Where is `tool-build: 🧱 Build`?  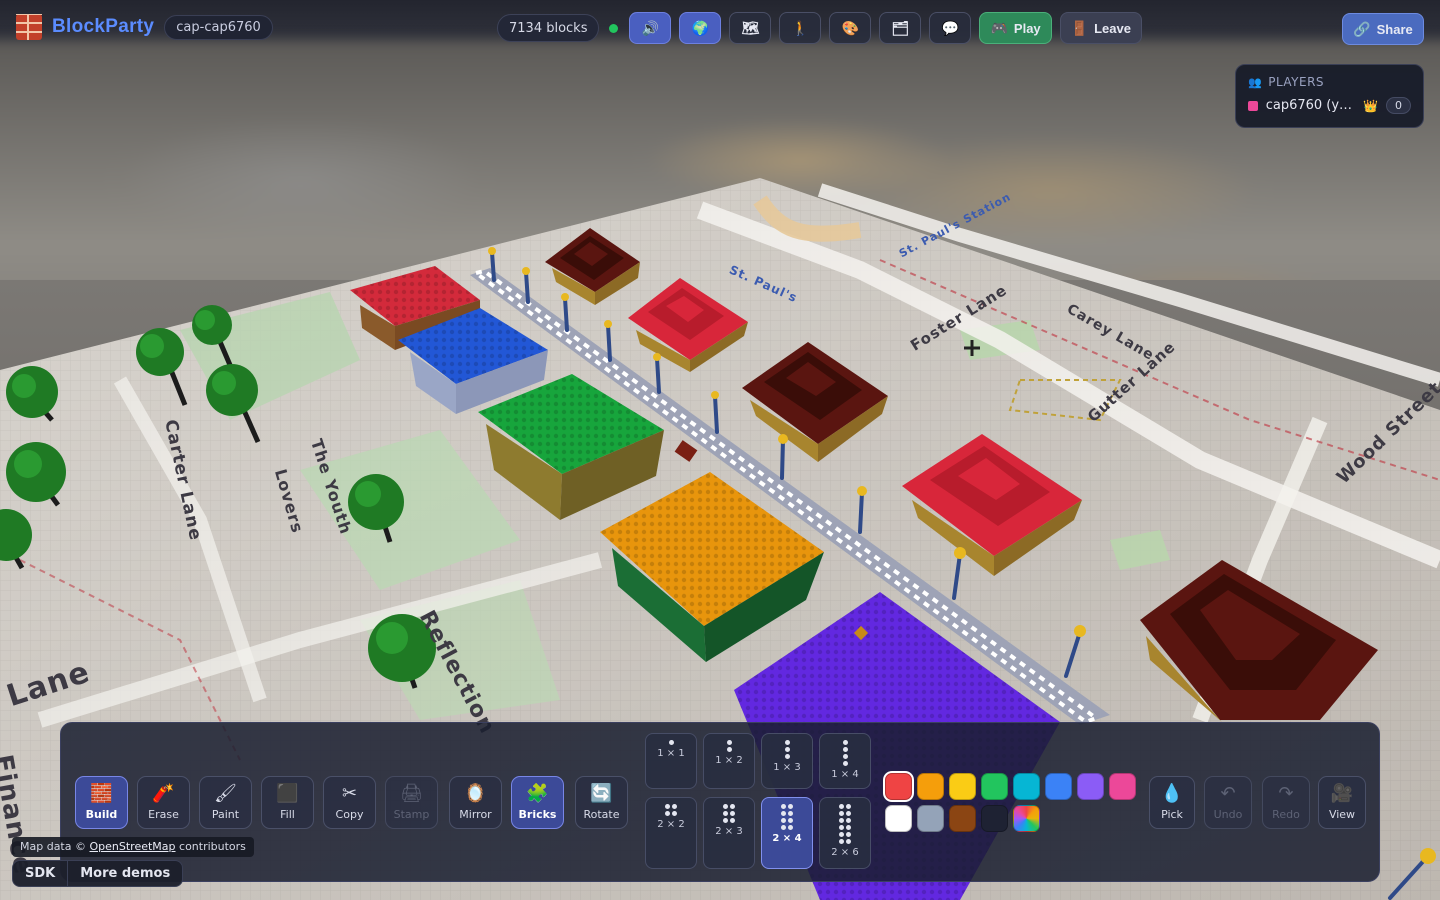 tool-build: 🧱 Build is located at coordinates (101, 802).